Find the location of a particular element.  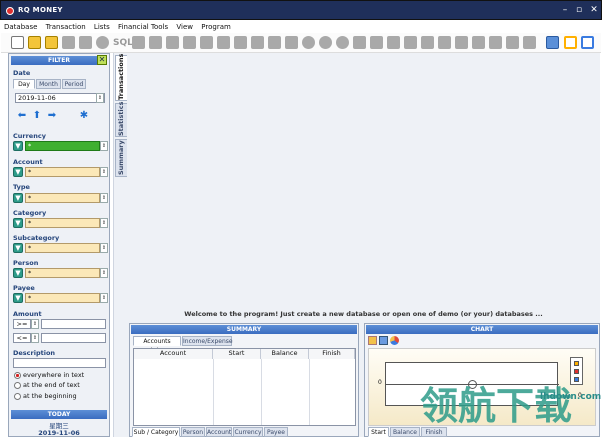

arrow-right-icon: ➡ is located at coordinates (52, 116).